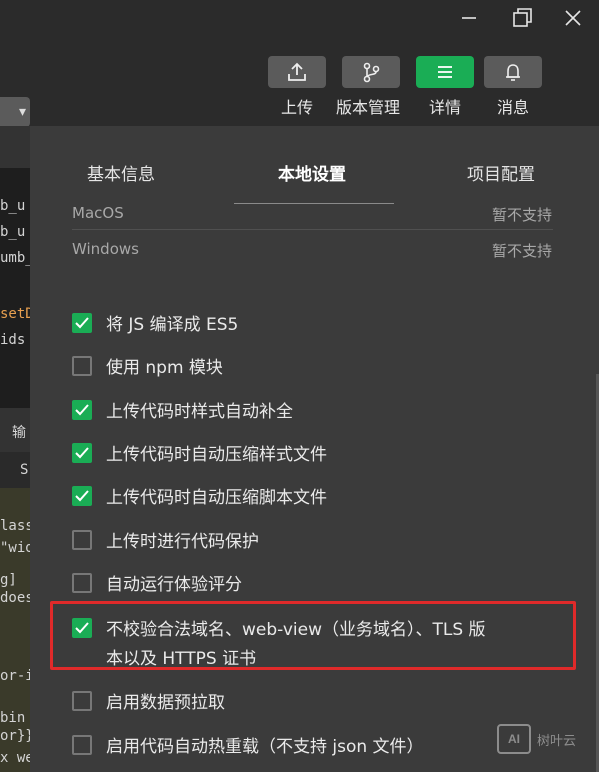  What do you see at coordinates (573, 18) in the screenshot?
I see `close-icon` at bounding box center [573, 18].